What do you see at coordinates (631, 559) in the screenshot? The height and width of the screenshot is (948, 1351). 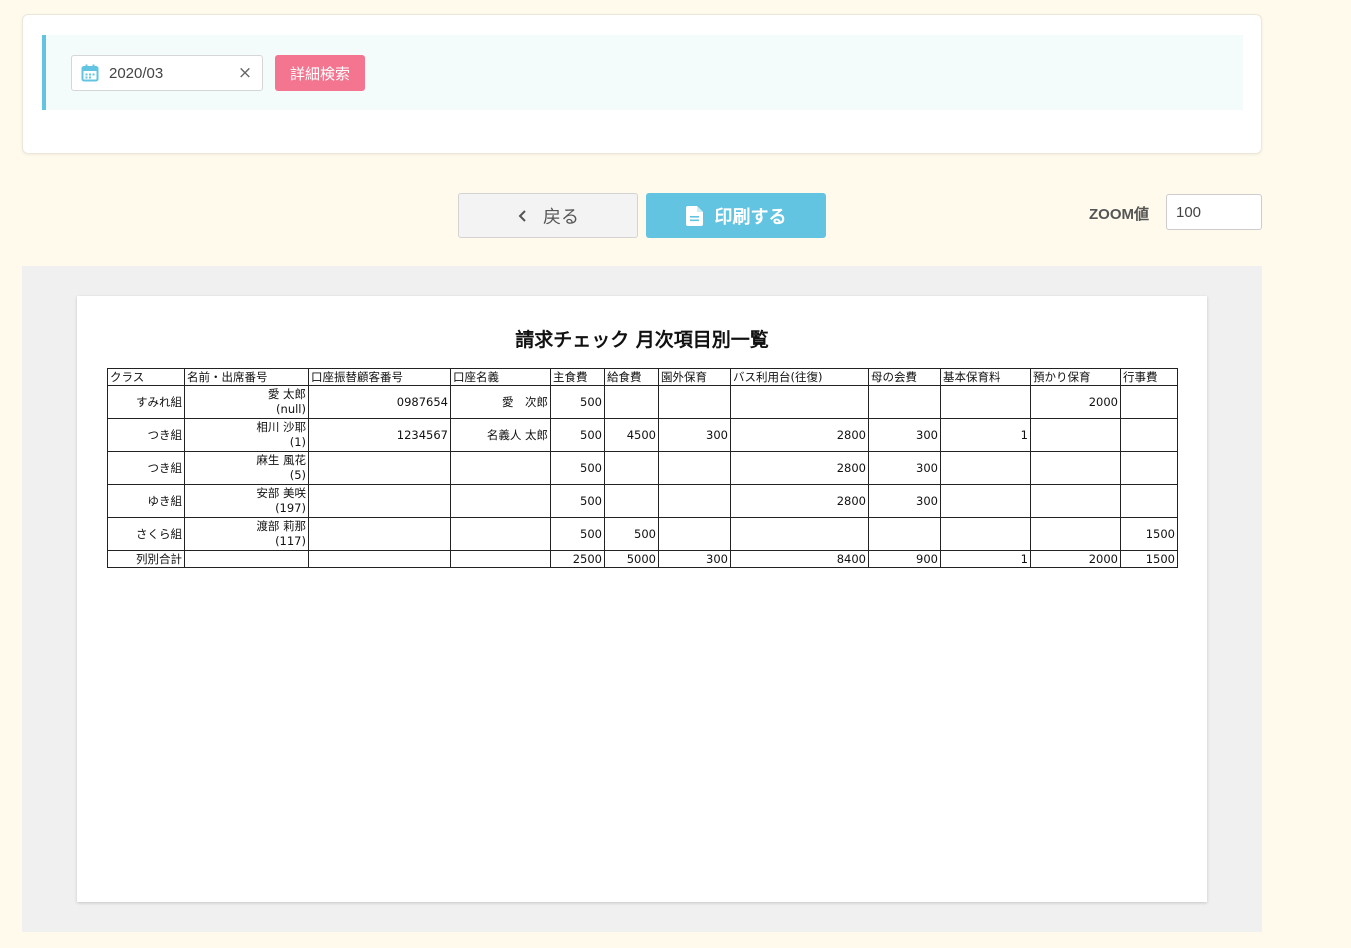 I see `total-cell: 5000` at bounding box center [631, 559].